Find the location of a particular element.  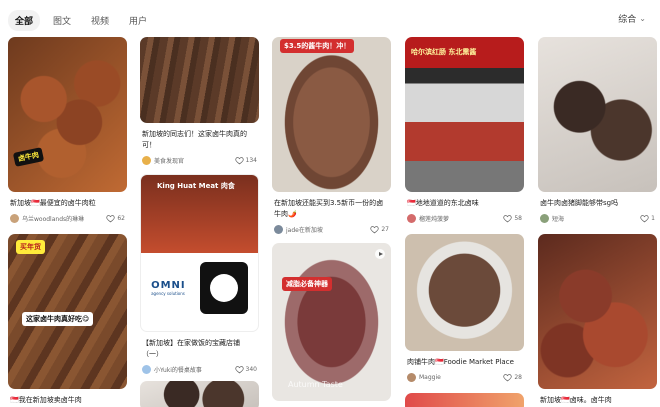

author: 小Yuki的餐桌故事 is located at coordinates (172, 369).